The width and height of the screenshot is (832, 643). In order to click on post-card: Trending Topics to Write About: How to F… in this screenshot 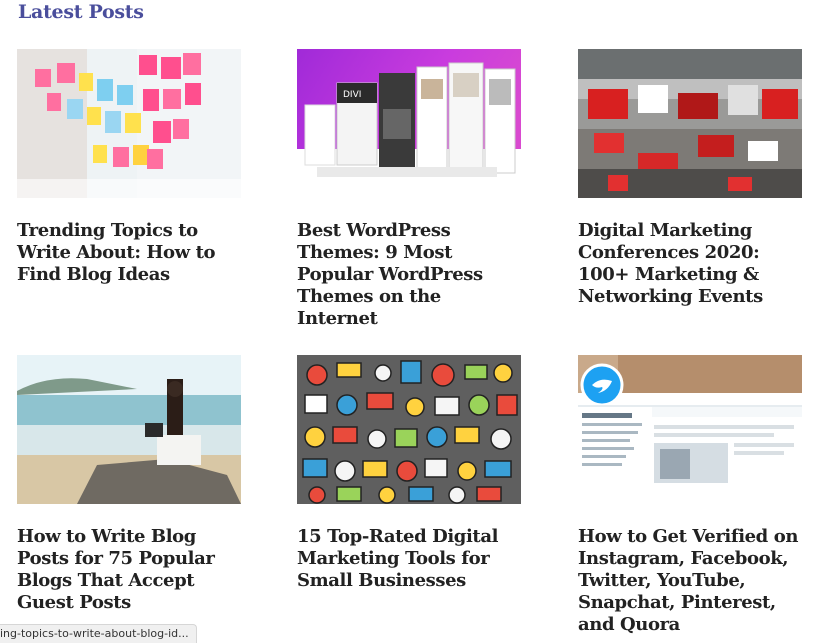, I will do `click(129, 167)`.